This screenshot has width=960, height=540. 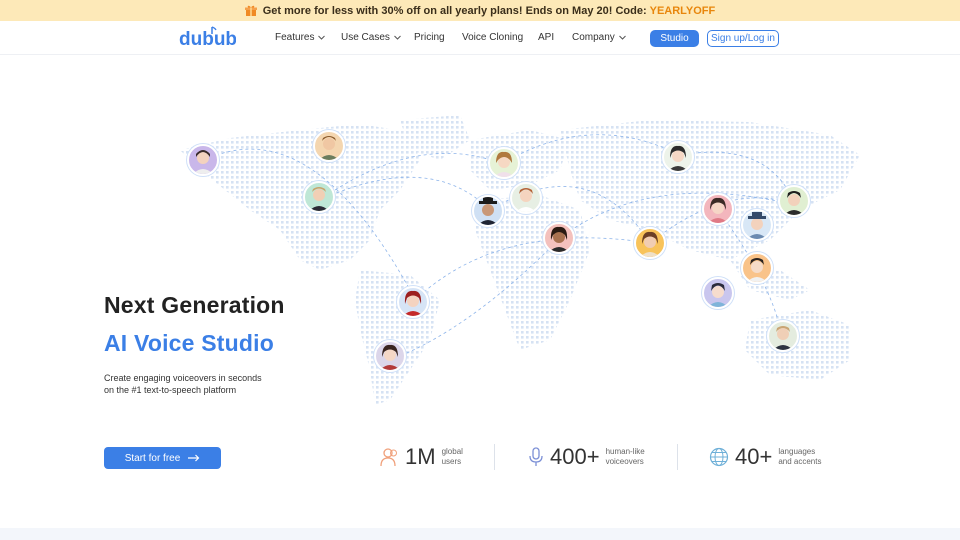 I want to click on hero-subtitle-line1: Create engaging voiceovers in seconds, so click(x=183, y=378).